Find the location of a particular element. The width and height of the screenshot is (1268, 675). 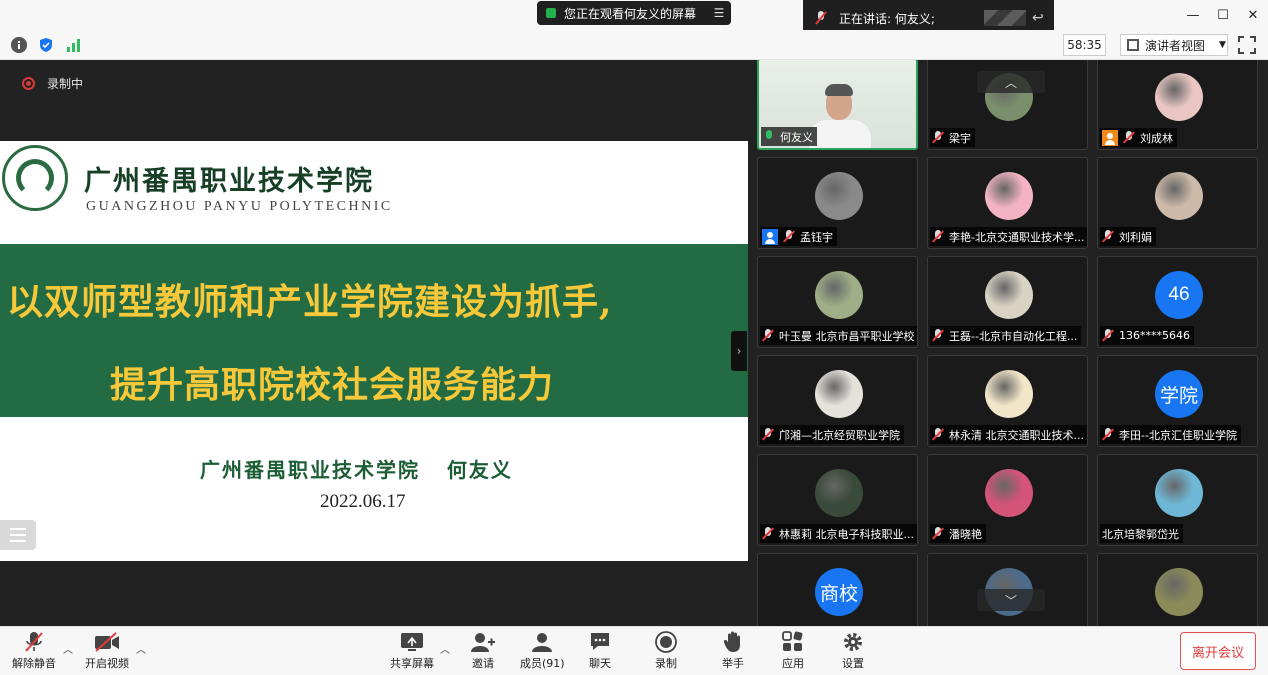

participant-tile: 46 136****5646 is located at coordinates (1177, 302).